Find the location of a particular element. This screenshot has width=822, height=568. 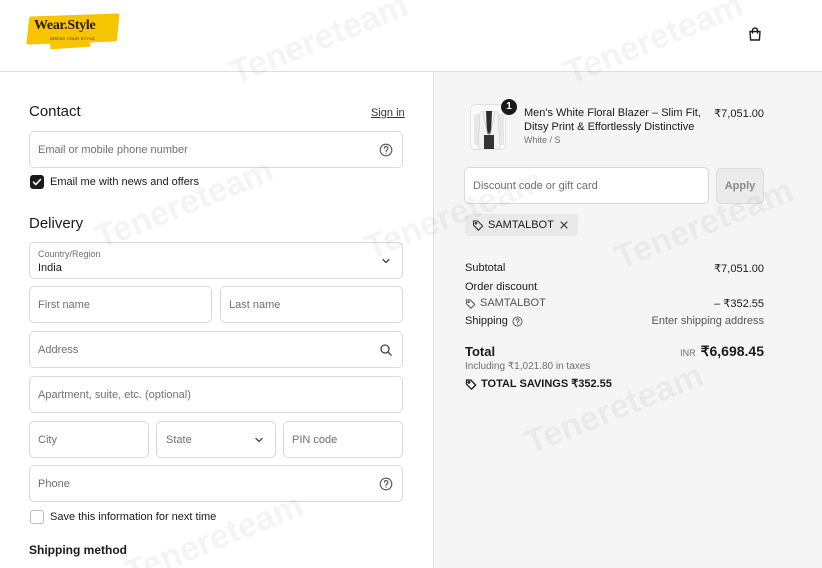

order-discount-code-row: SAMTALBOT is located at coordinates (505, 303).